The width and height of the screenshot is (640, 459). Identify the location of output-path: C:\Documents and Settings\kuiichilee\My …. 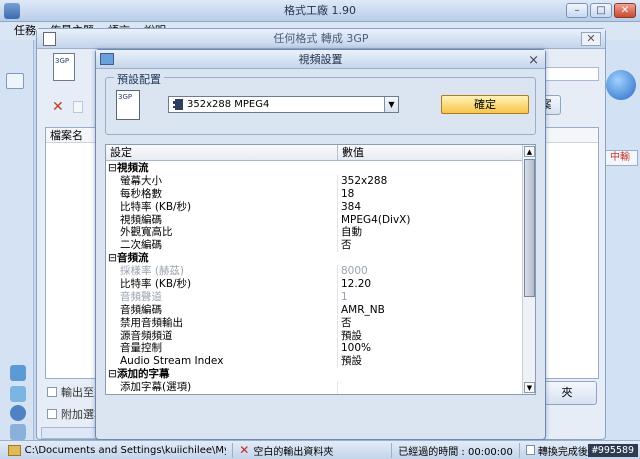
(125, 450).